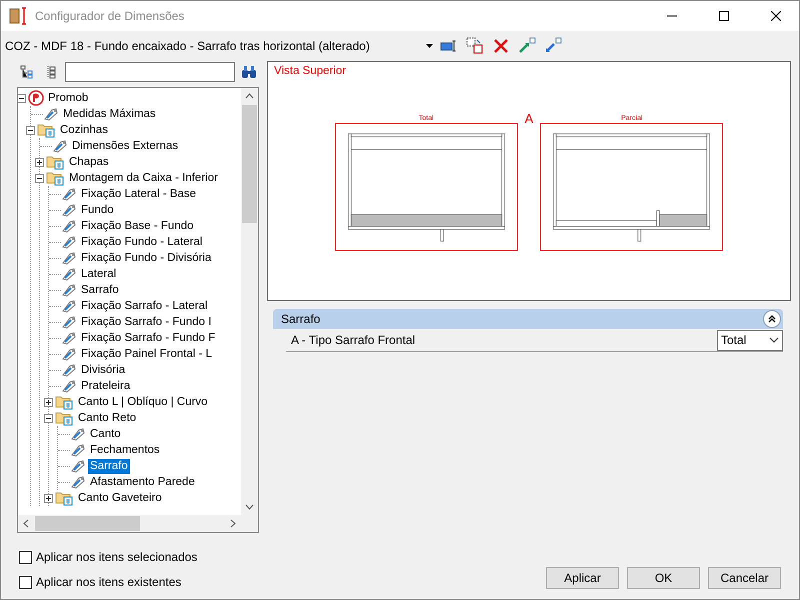  What do you see at coordinates (774, 340) in the screenshot?
I see `chevron-down-icon` at bounding box center [774, 340].